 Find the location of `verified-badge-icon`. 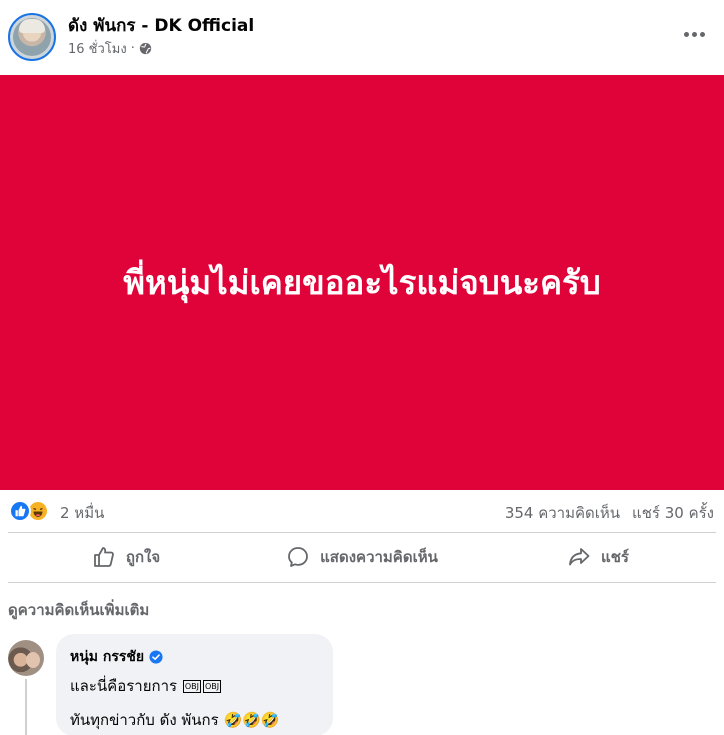

verified-badge-icon is located at coordinates (156, 657).